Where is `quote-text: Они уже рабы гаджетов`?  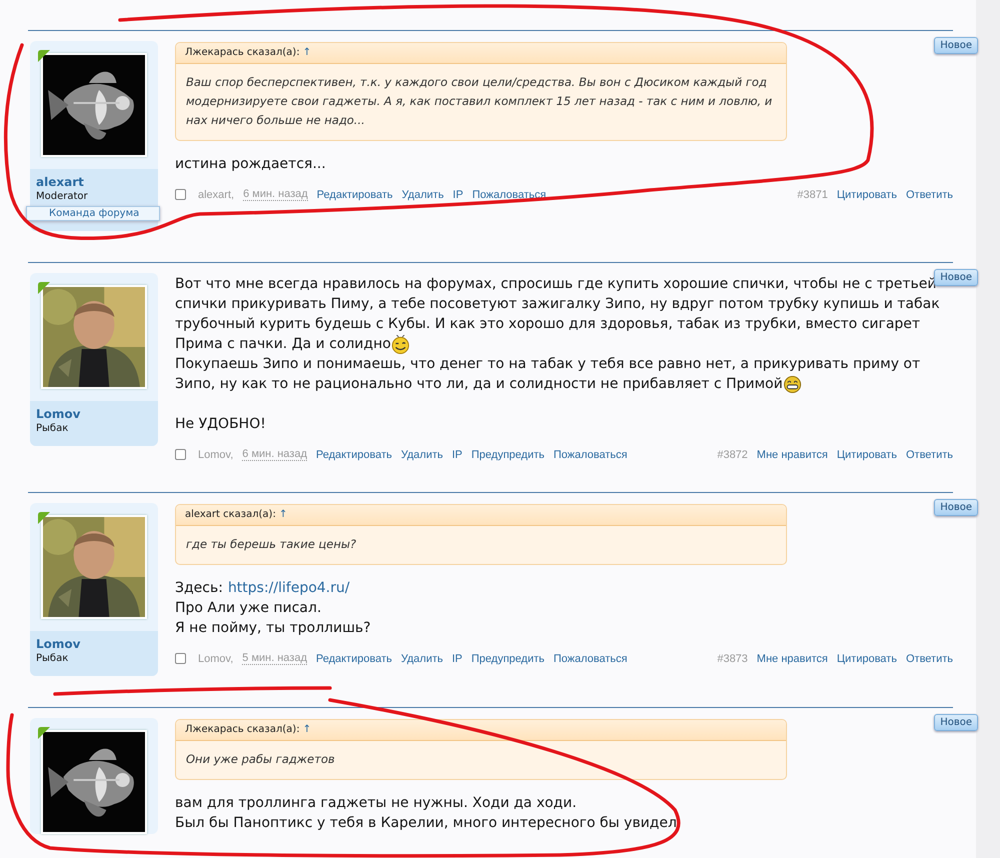
quote-text: Они уже рабы гаджетов is located at coordinates (260, 759).